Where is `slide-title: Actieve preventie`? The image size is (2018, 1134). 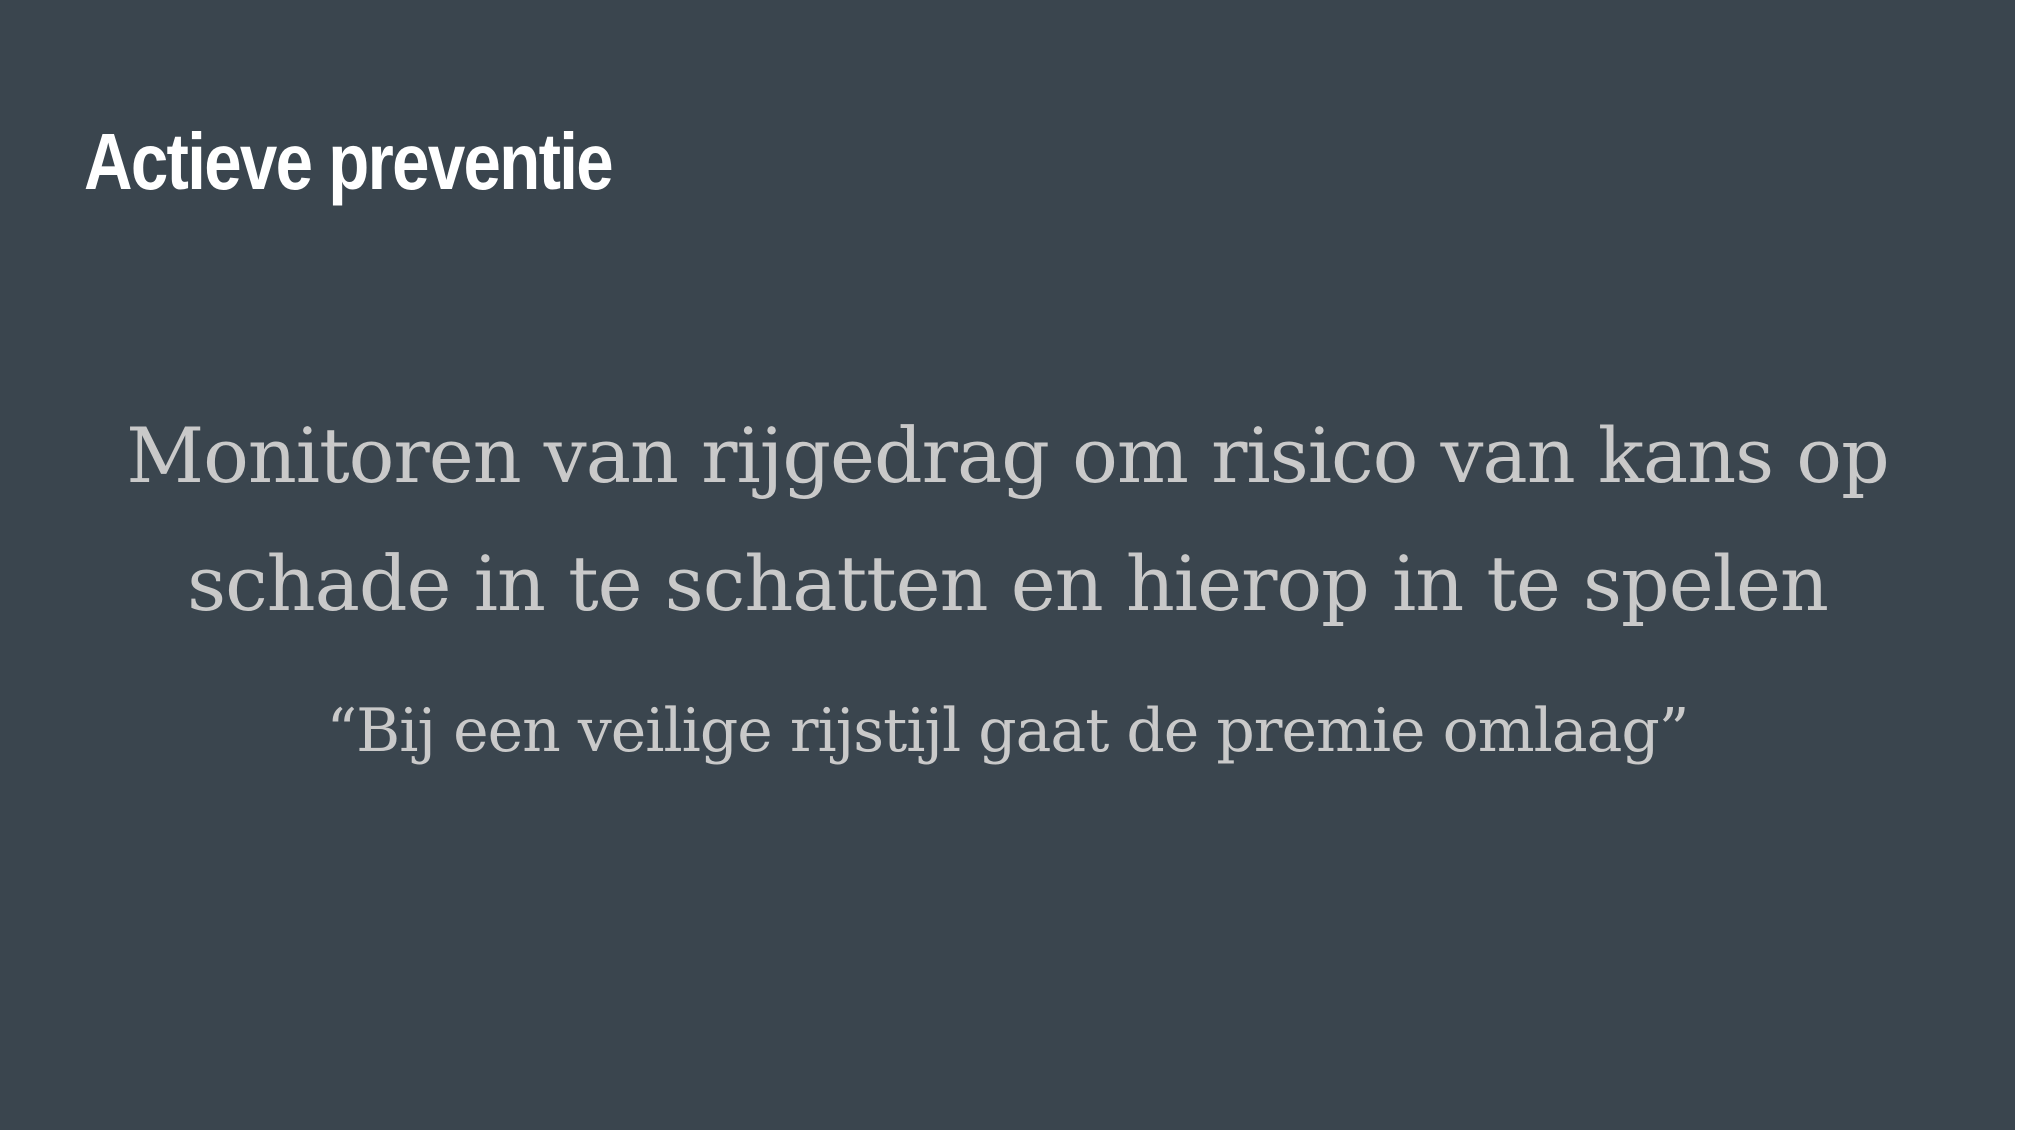
slide-title: Actieve preventie is located at coordinates (349, 161).